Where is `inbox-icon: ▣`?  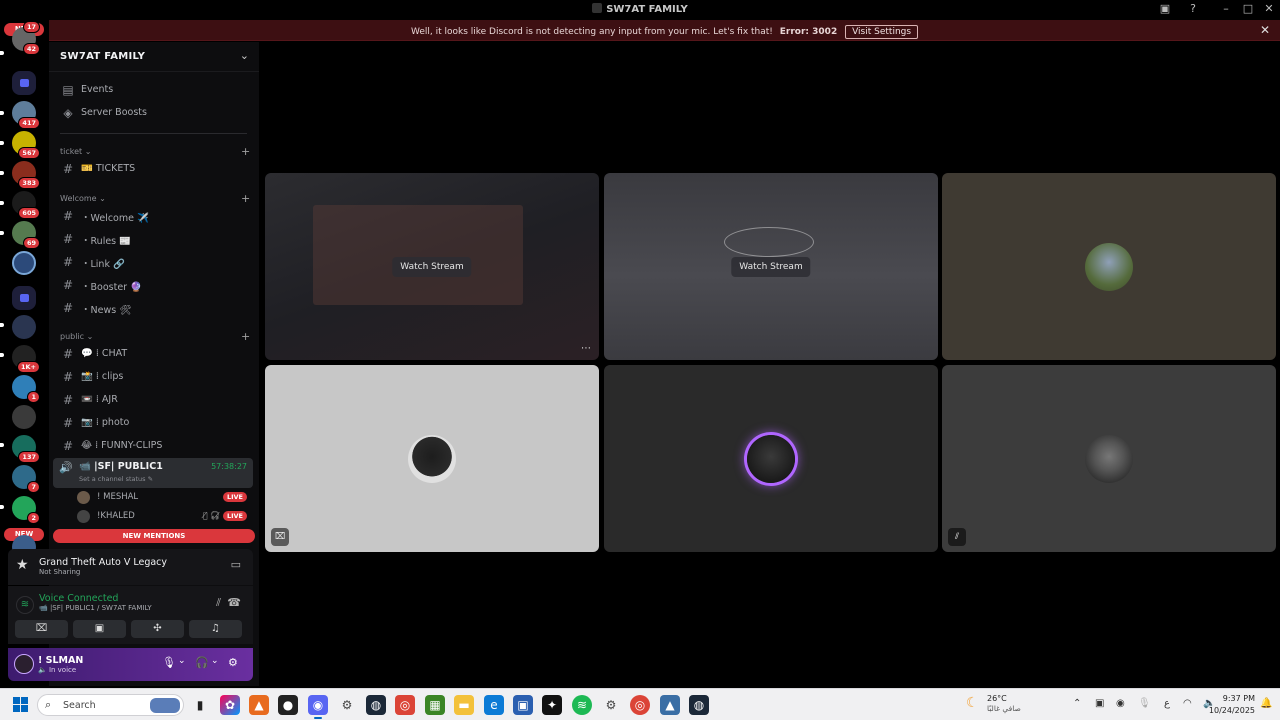 inbox-icon: ▣ is located at coordinates (1165, 8).